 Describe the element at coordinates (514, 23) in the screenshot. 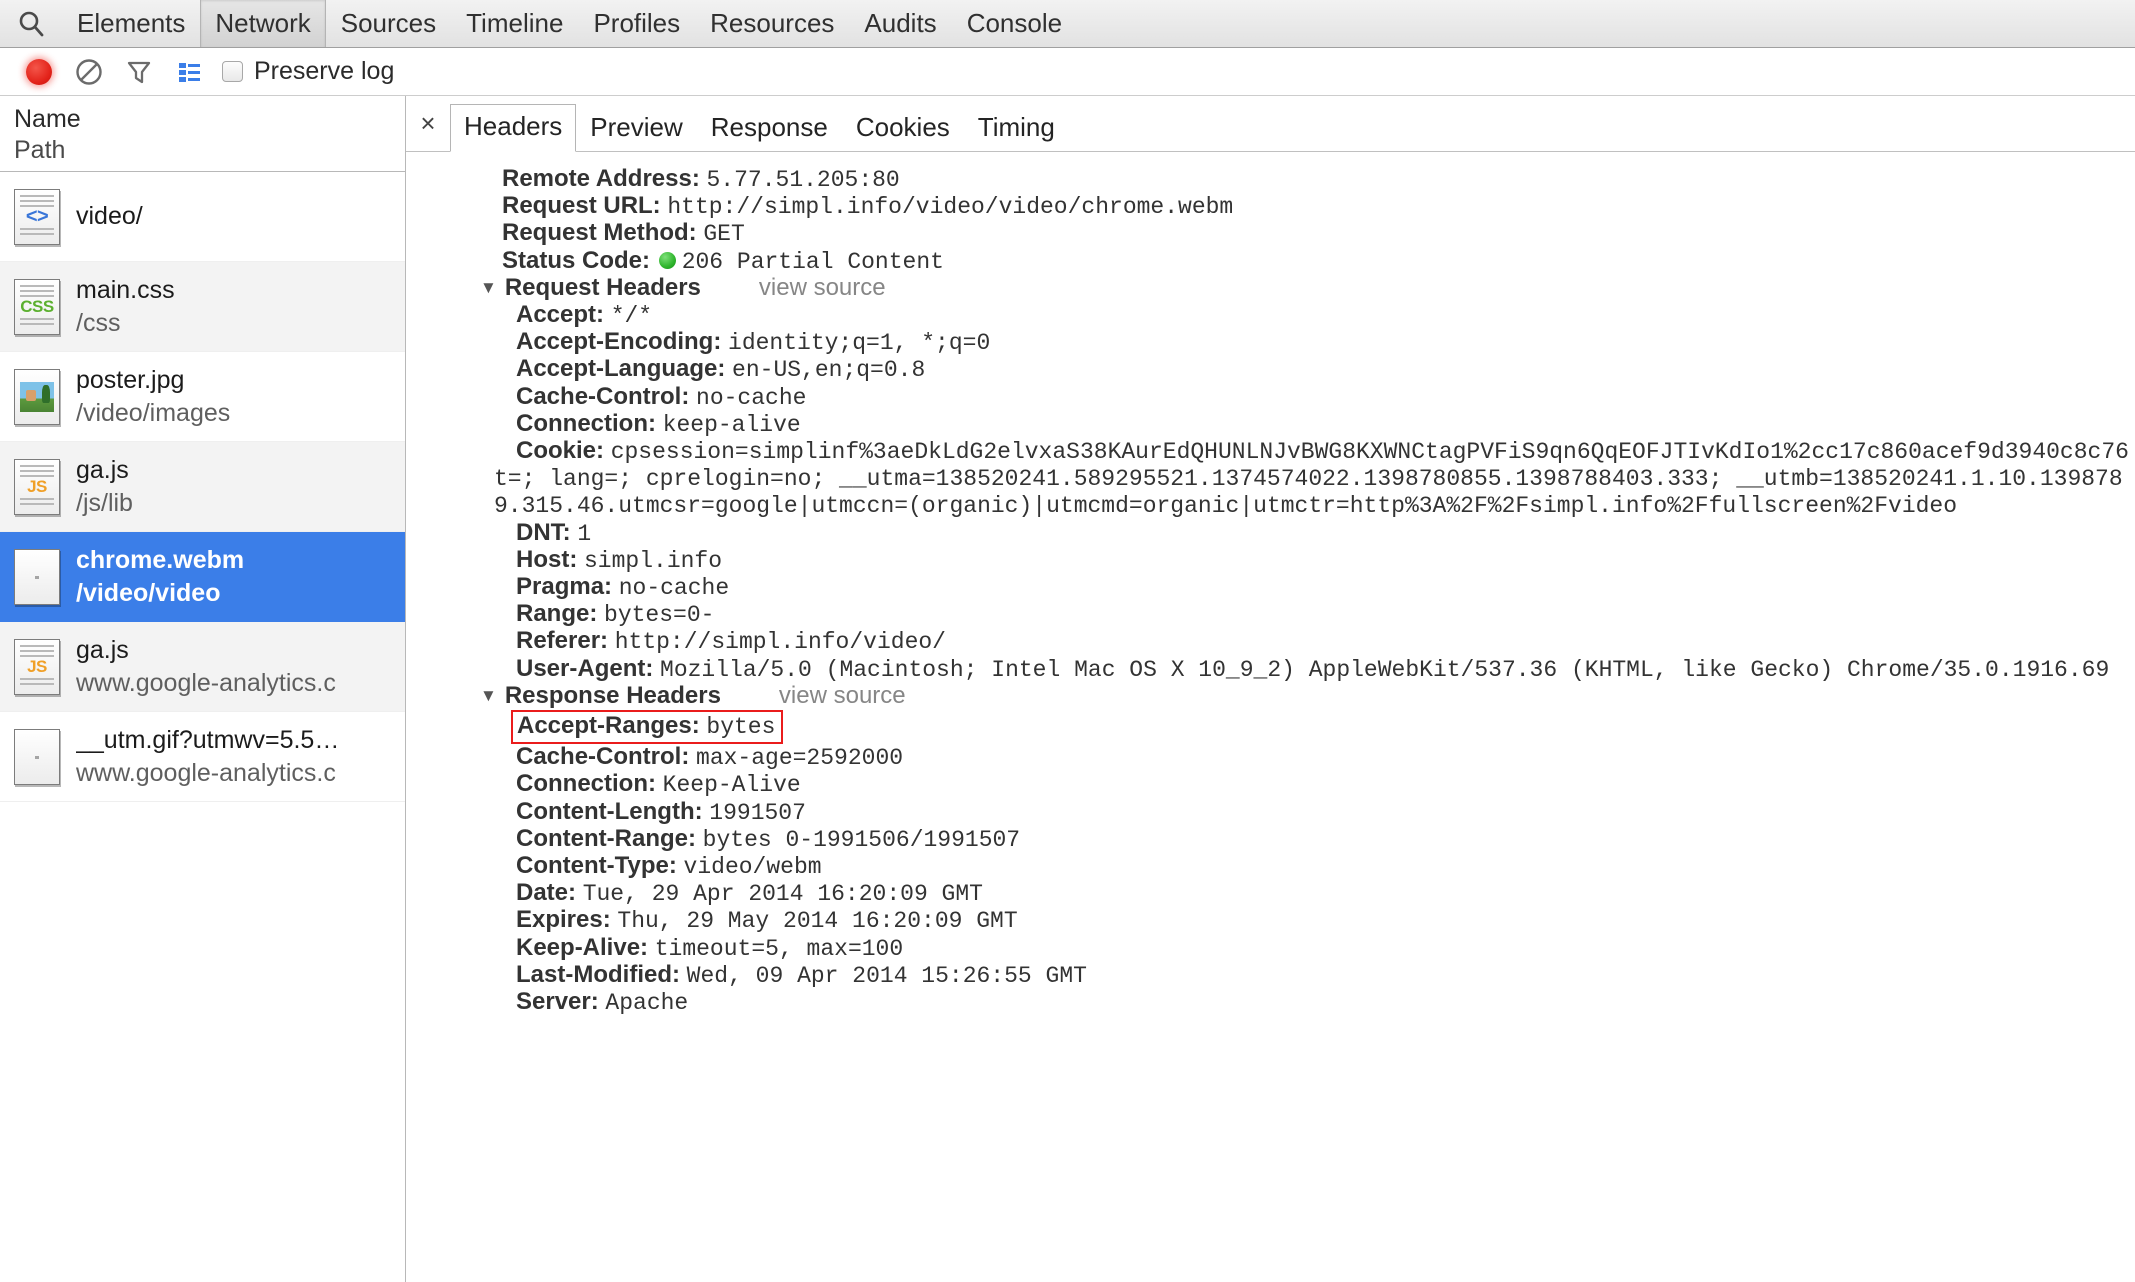

I see `tab-timeline: Timeline` at that location.